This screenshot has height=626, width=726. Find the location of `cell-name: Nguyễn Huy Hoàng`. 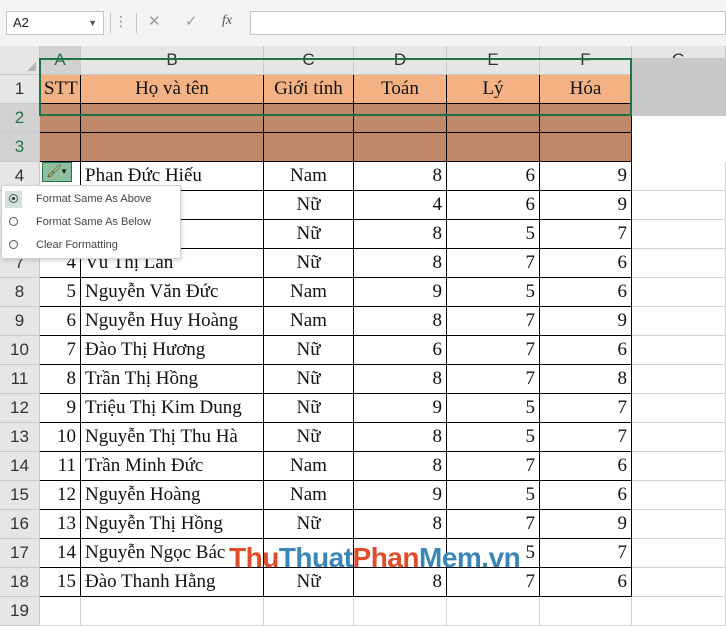

cell-name: Nguyễn Huy Hoàng is located at coordinates (172, 321).